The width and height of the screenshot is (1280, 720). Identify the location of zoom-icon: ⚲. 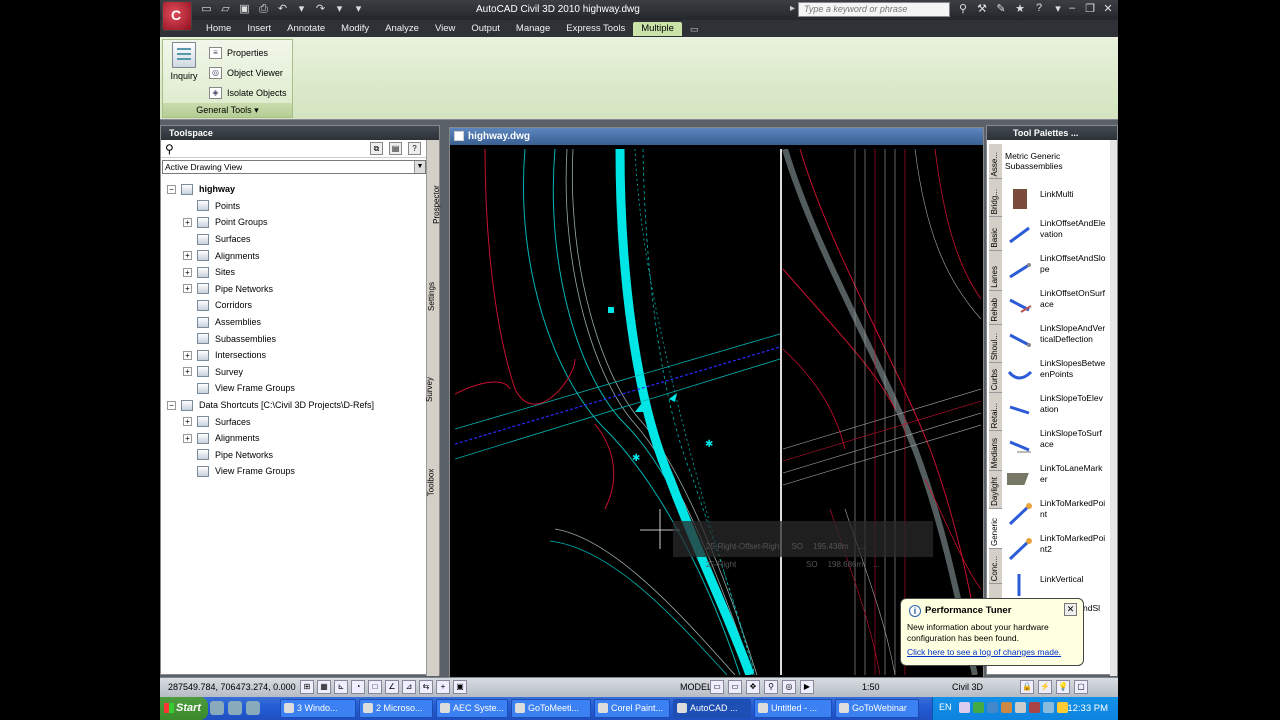
(771, 687).